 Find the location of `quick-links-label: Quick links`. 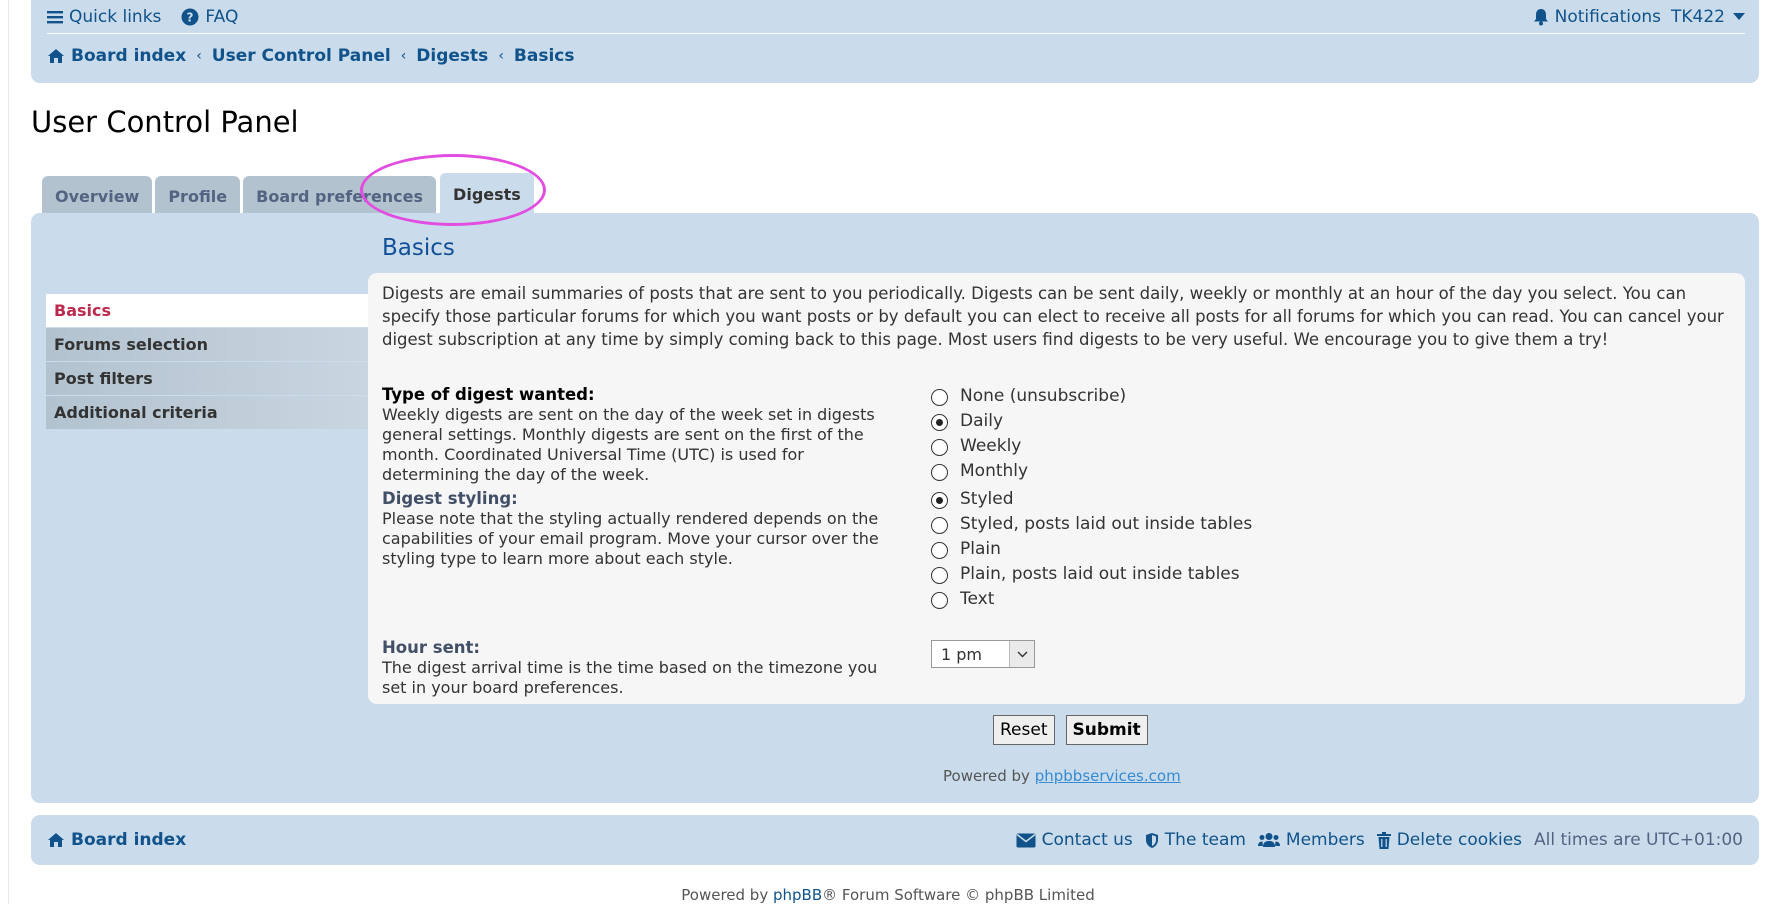

quick-links-label: Quick links is located at coordinates (115, 16).